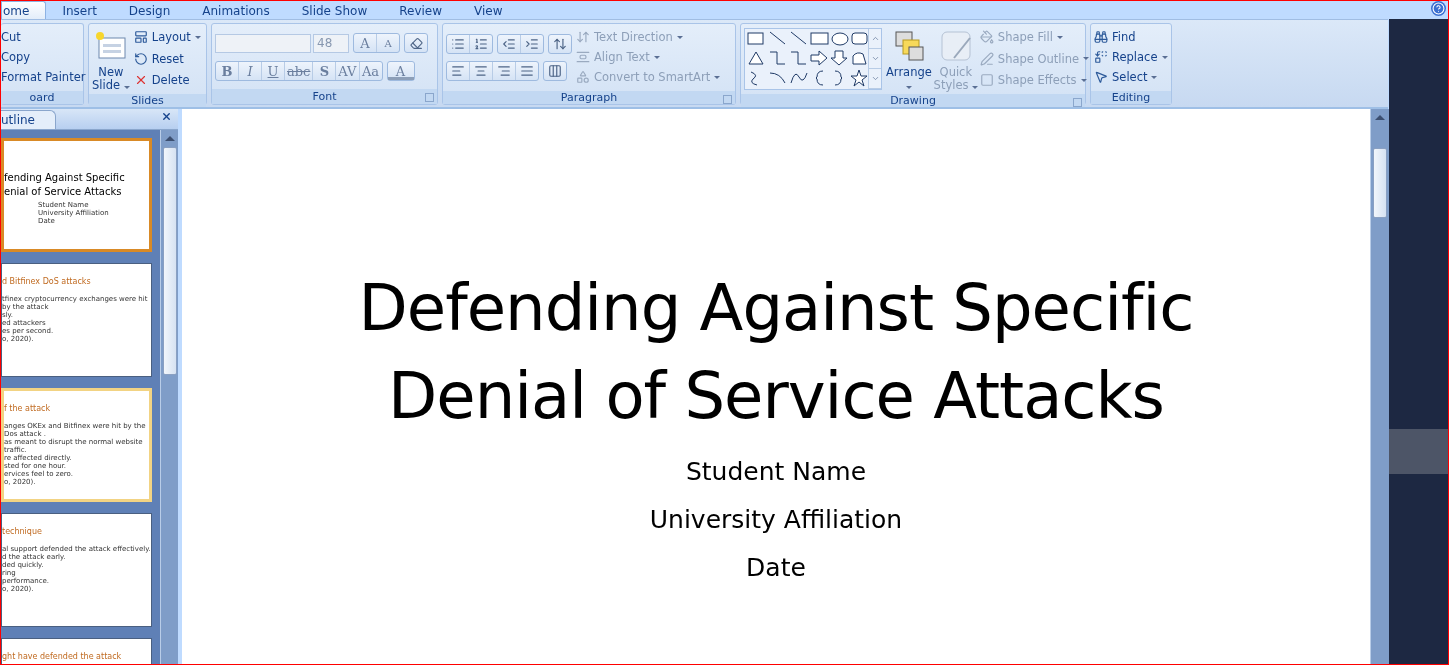 Image resolution: width=1449 pixels, height=665 pixels. I want to click on align-text-icon, so click(583, 57).